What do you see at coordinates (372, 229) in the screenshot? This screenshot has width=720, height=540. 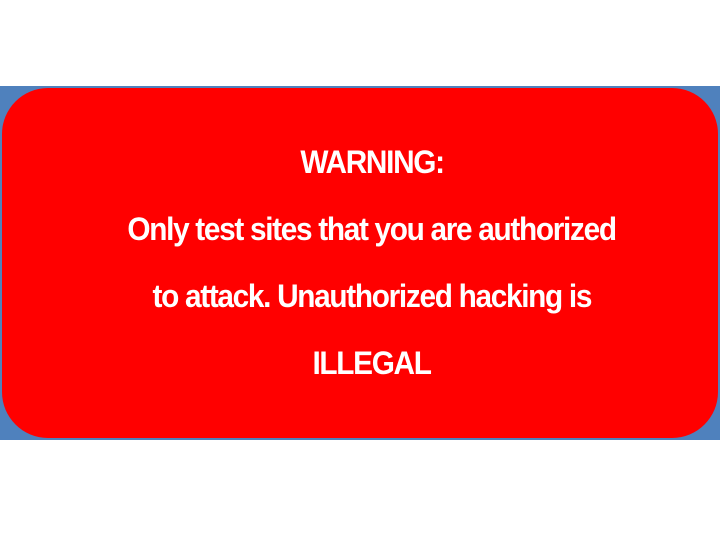 I see `warning-text-line-1: Only test sites that you are authorized` at bounding box center [372, 229].